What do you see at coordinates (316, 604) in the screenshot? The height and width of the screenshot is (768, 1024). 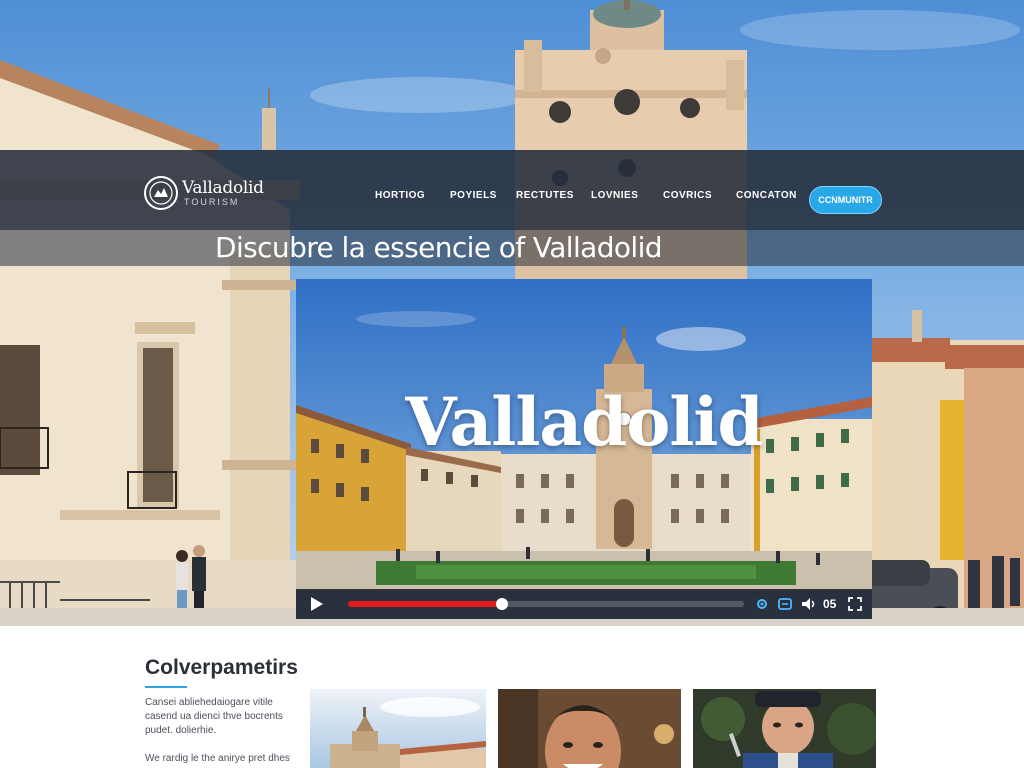 I see `play-icon` at bounding box center [316, 604].